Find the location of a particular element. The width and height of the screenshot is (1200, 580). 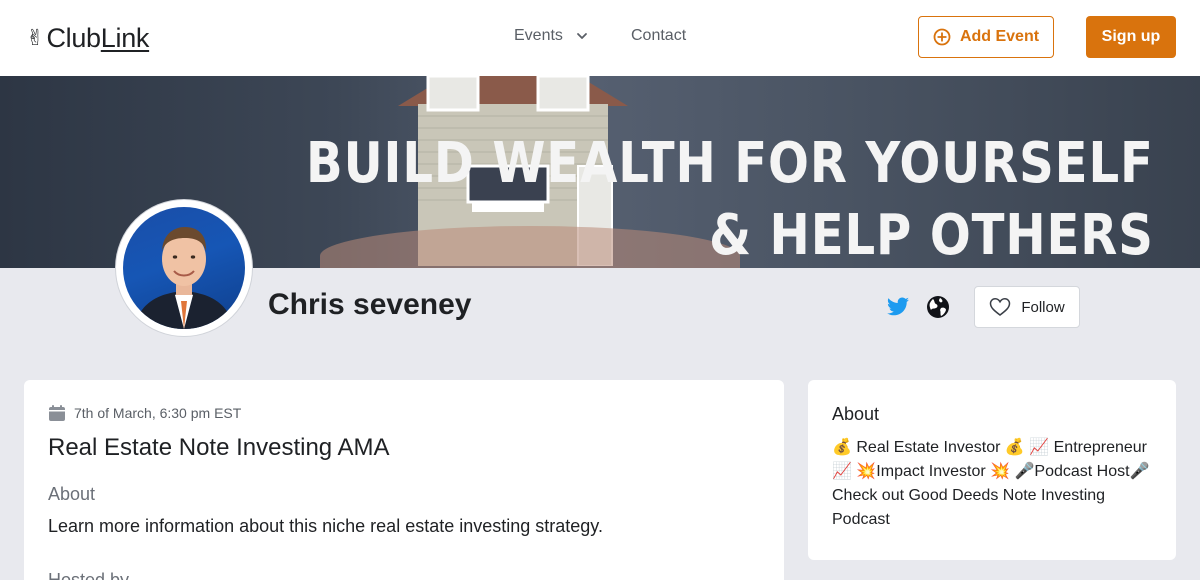

about-card-title: About is located at coordinates (856, 414).